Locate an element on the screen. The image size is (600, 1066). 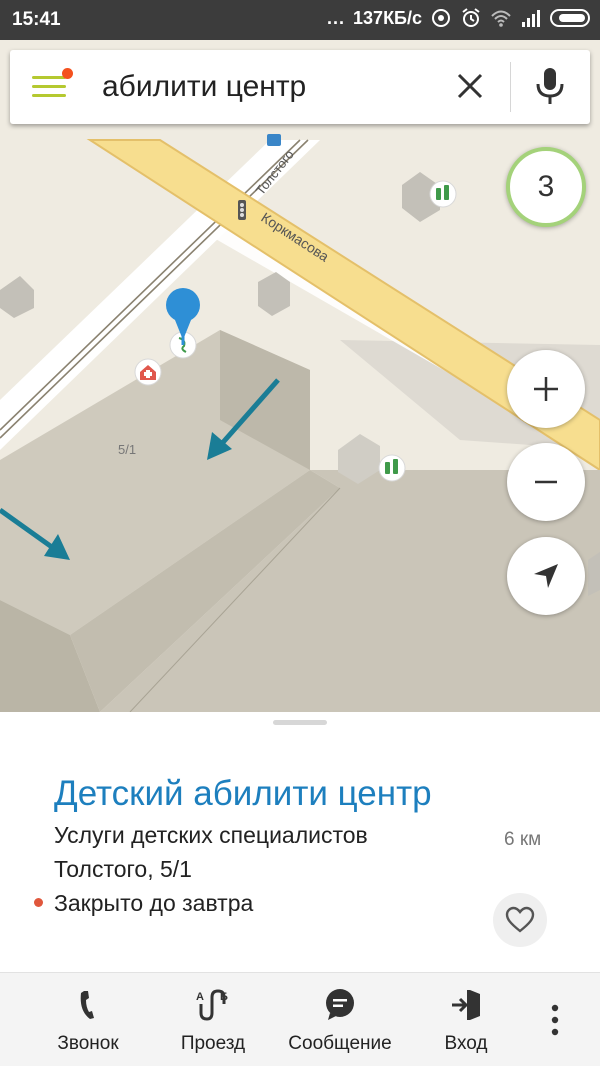
status-time: 15:41 is located at coordinates (36, 19).